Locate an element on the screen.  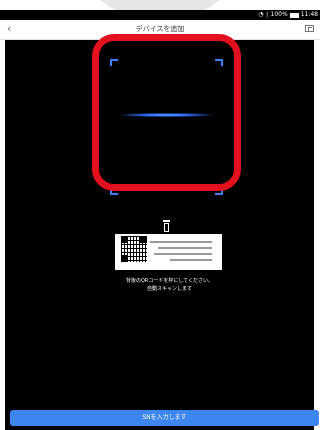
status-bar: ◔ ∣ 100% 11:48 is located at coordinates (160, 15).